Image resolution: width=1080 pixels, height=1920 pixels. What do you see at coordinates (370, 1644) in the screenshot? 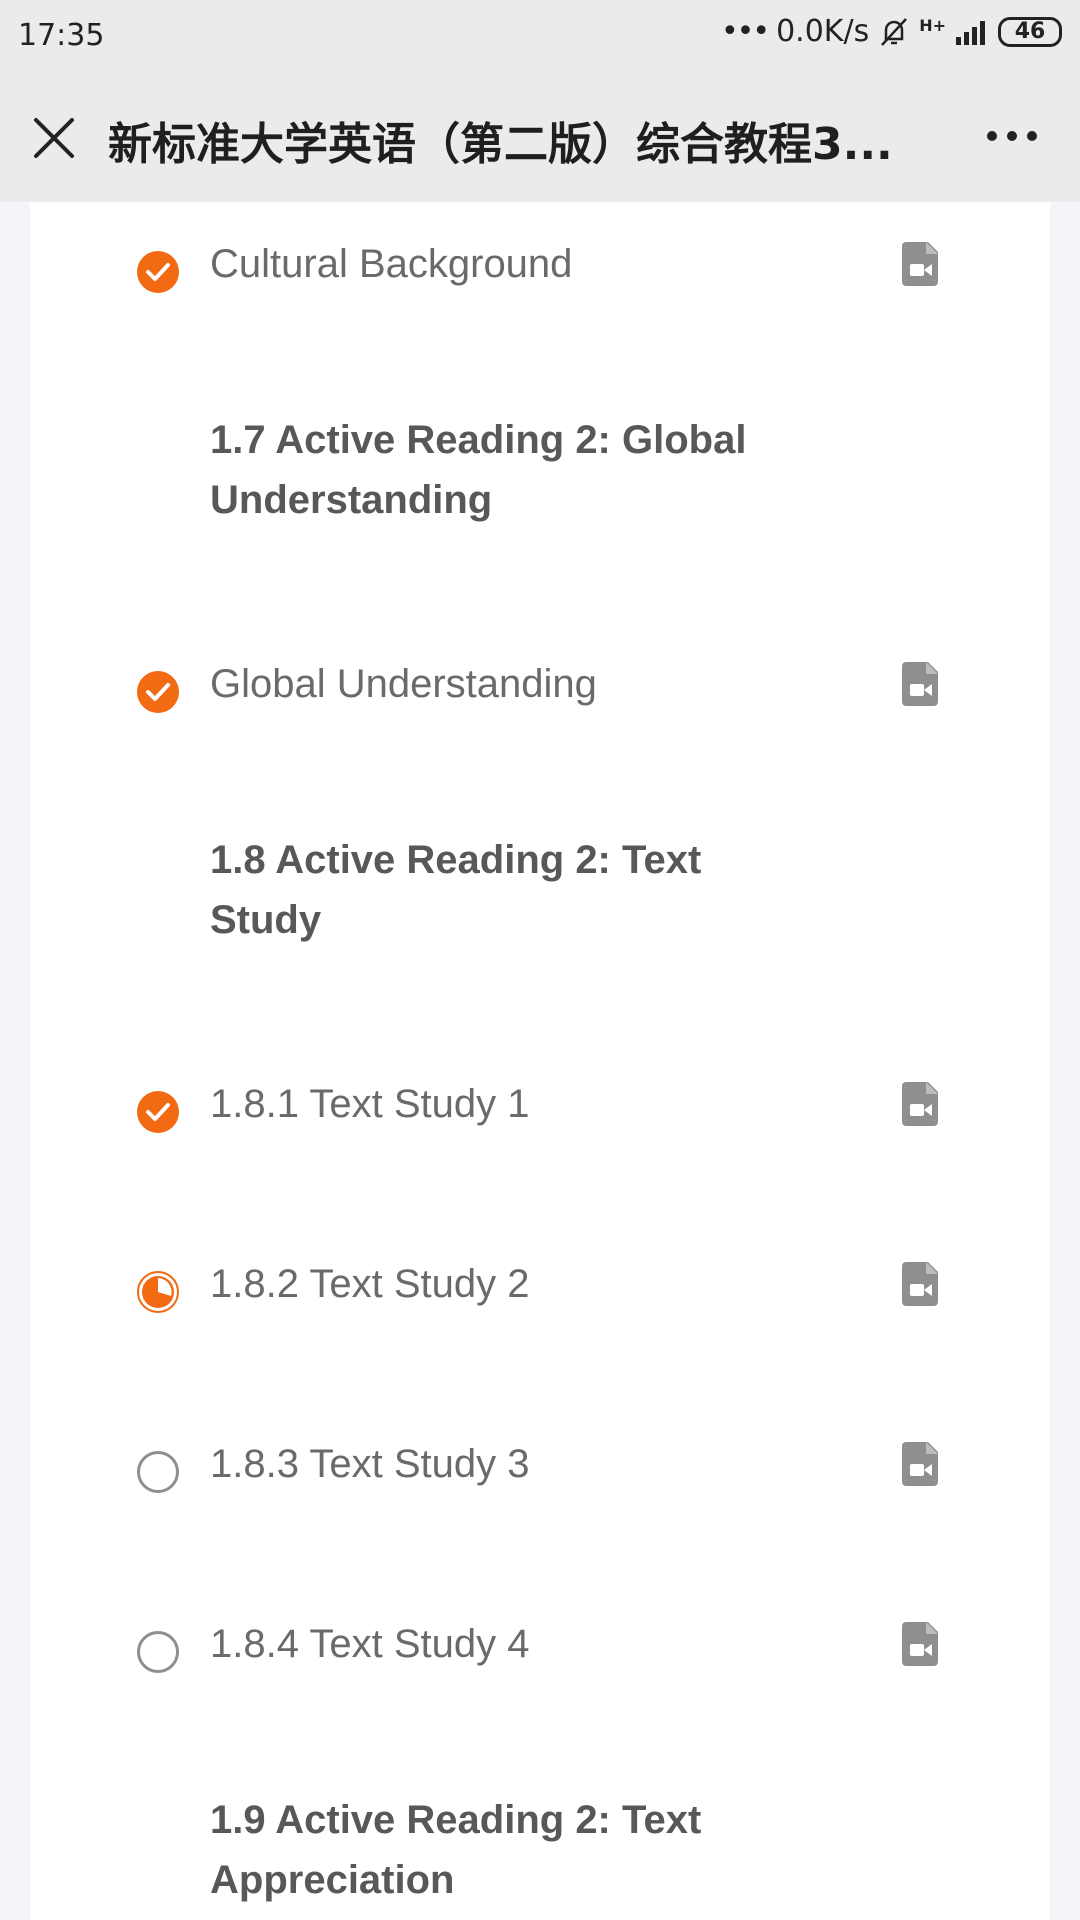
I see `lesson-title: 1.8.4 Text Study 4` at bounding box center [370, 1644].